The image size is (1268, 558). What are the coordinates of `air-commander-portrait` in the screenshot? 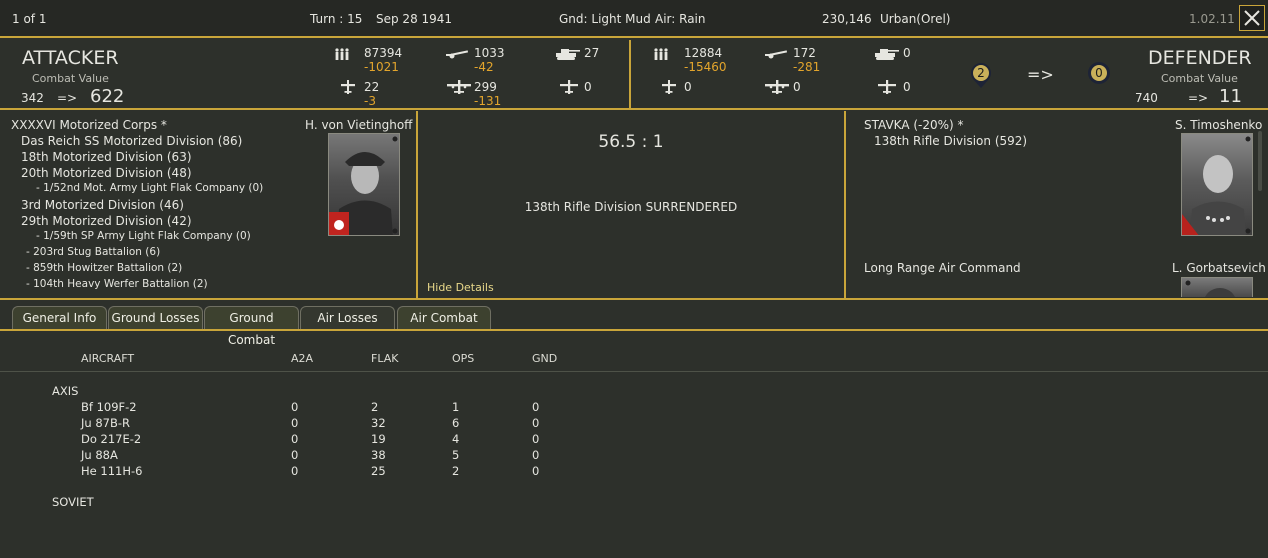 It's located at (1217, 287).